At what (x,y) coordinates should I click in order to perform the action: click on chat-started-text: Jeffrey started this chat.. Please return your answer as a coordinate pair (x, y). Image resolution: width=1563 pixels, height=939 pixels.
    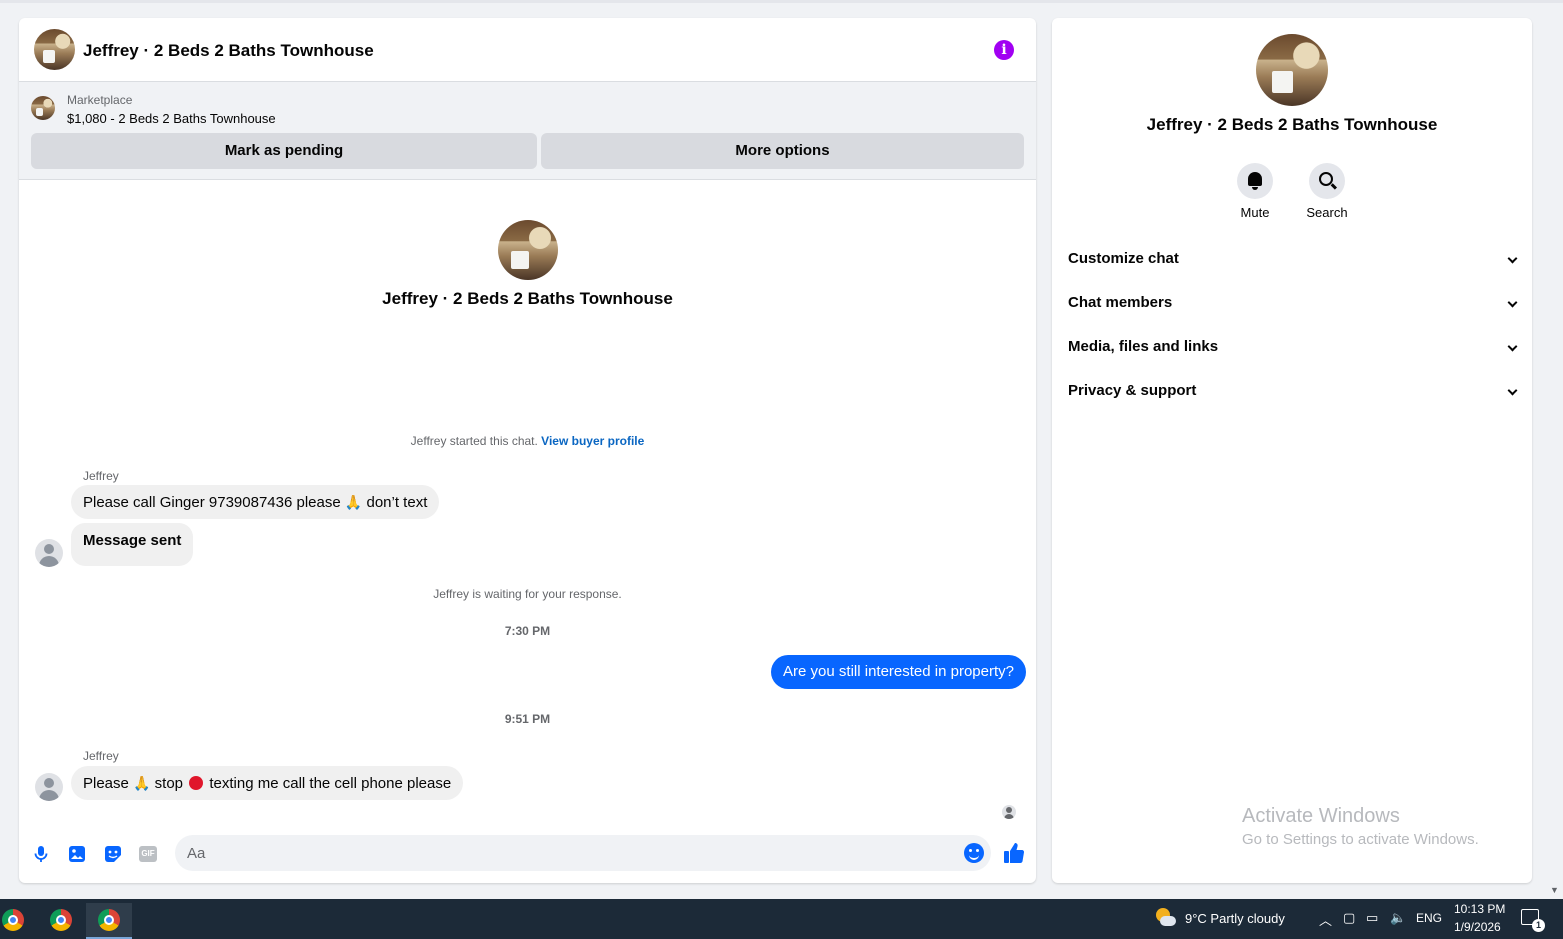
    Looking at the image, I should click on (474, 441).